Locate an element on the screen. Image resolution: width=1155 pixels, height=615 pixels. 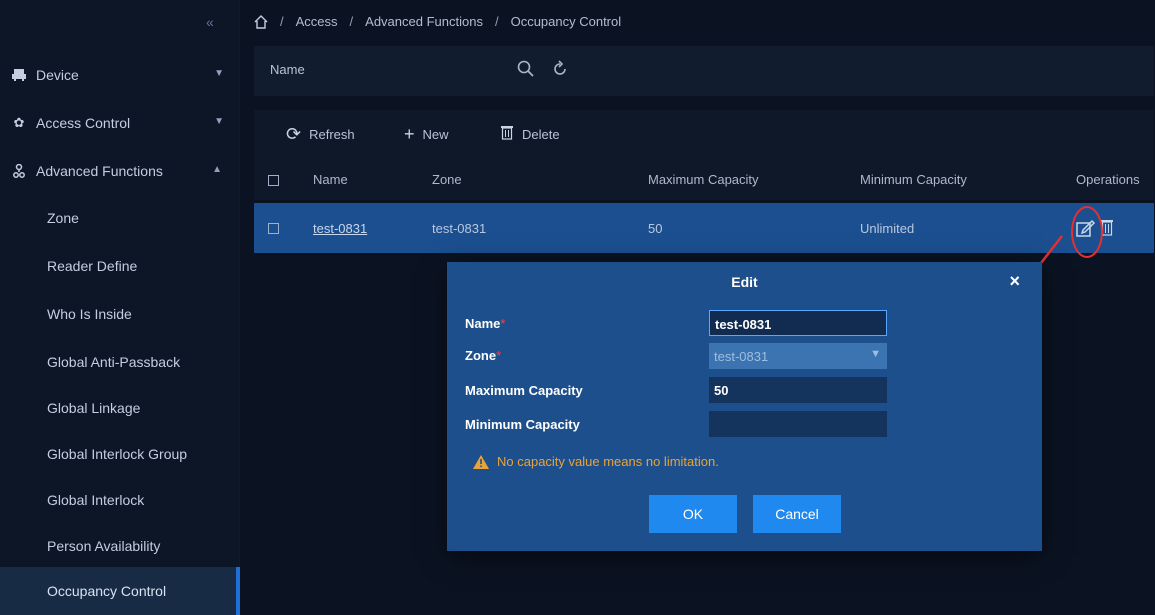
device-icon is located at coordinates (19, 75).